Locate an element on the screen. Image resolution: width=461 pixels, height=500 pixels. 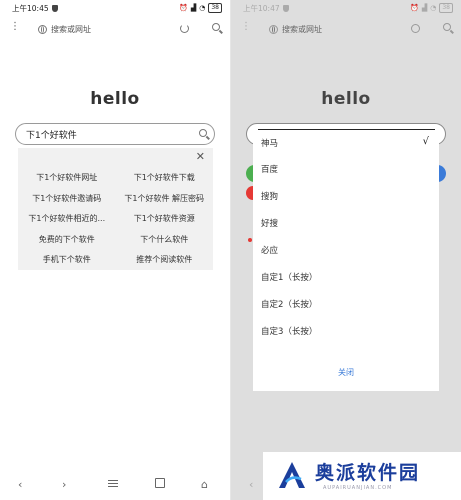
suggestion-item: 下1个好软件网址 is located at coordinates (67, 178).